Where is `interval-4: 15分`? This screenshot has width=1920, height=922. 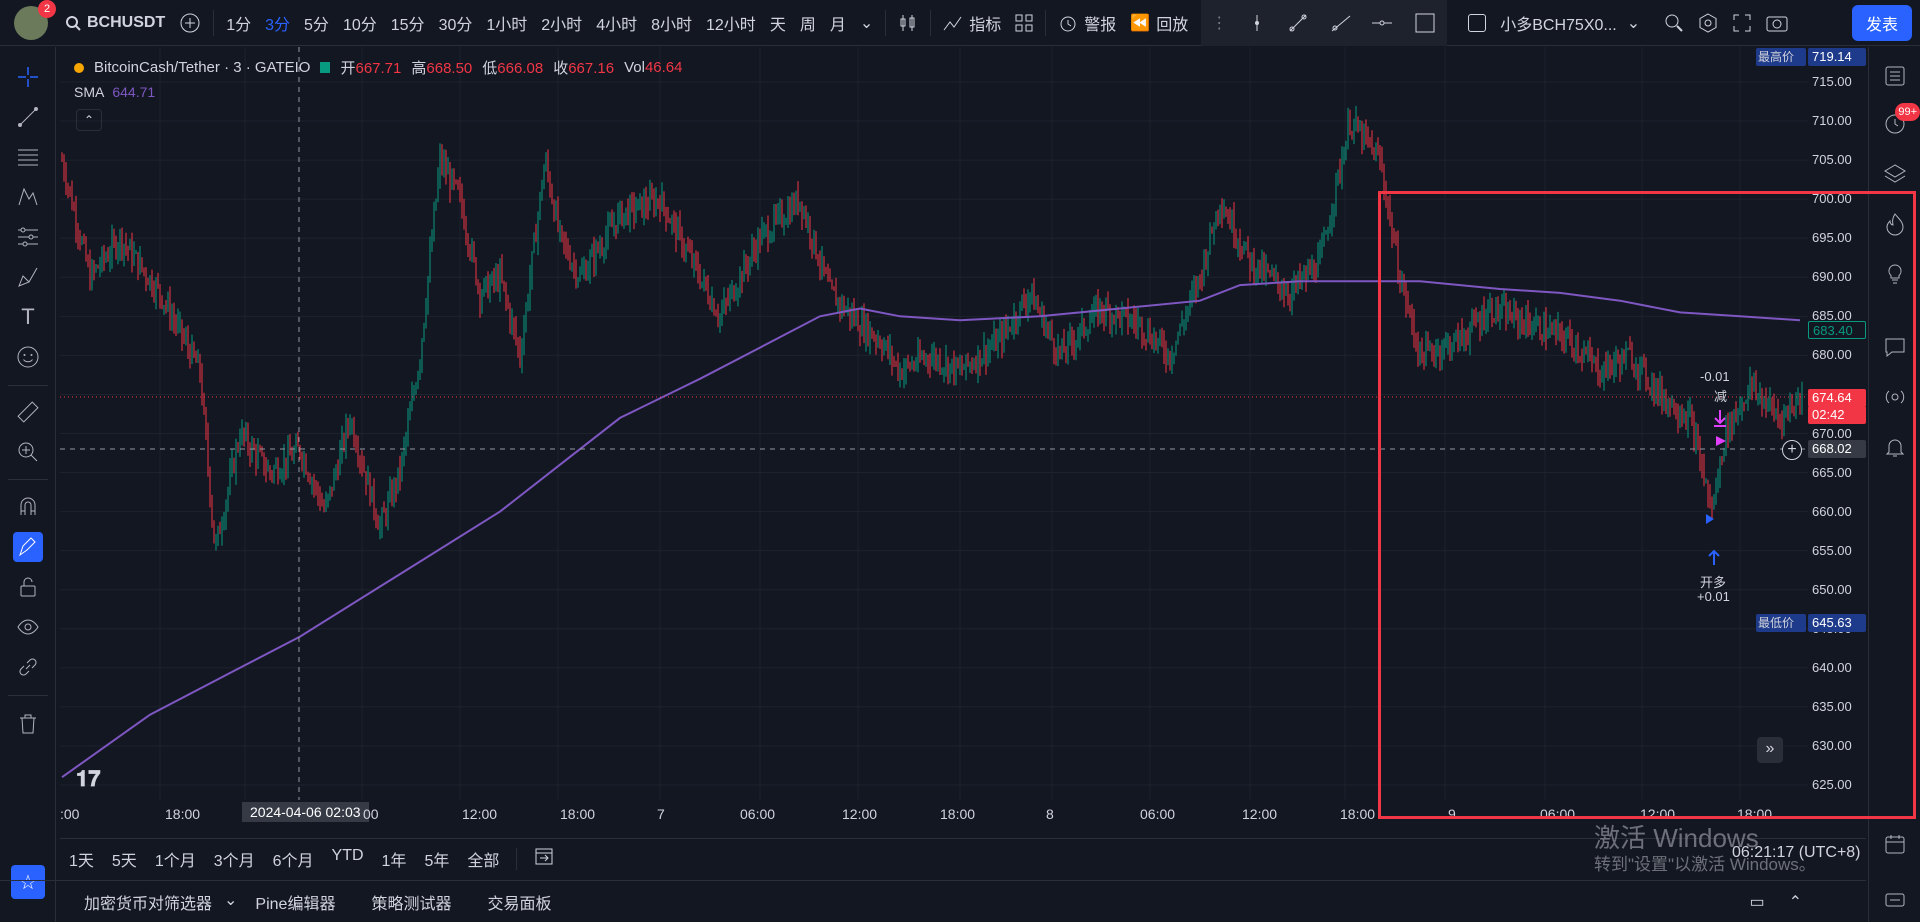 interval-4: 15分 is located at coordinates (408, 23).